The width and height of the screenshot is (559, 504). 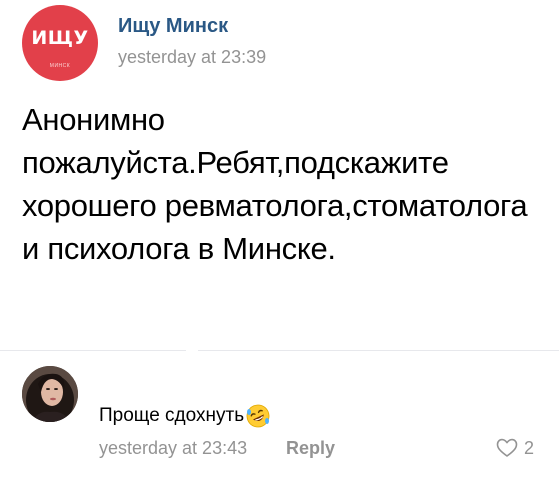 What do you see at coordinates (507, 447) in the screenshot?
I see `heart-outline-icon` at bounding box center [507, 447].